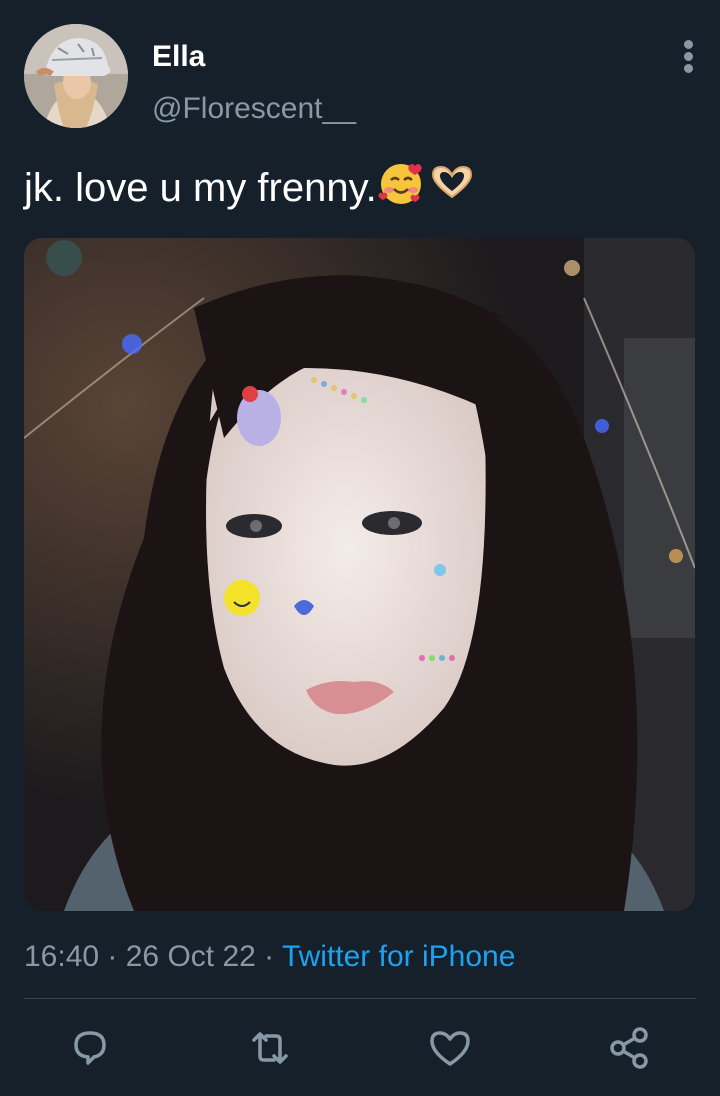  What do you see at coordinates (630, 1048) in the screenshot?
I see `share-icon` at bounding box center [630, 1048].